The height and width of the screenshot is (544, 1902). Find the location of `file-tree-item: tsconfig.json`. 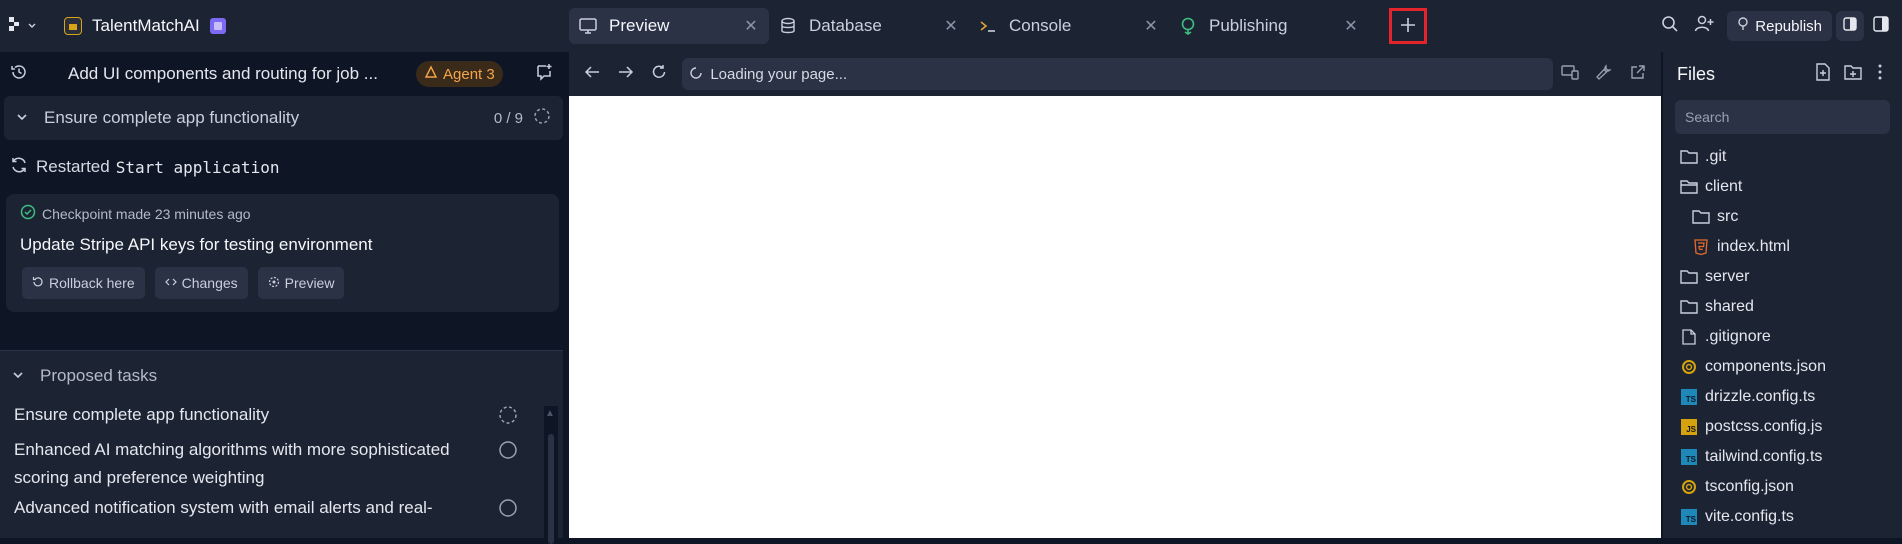

file-tree-item: tsconfig.json is located at coordinates (1782, 487).